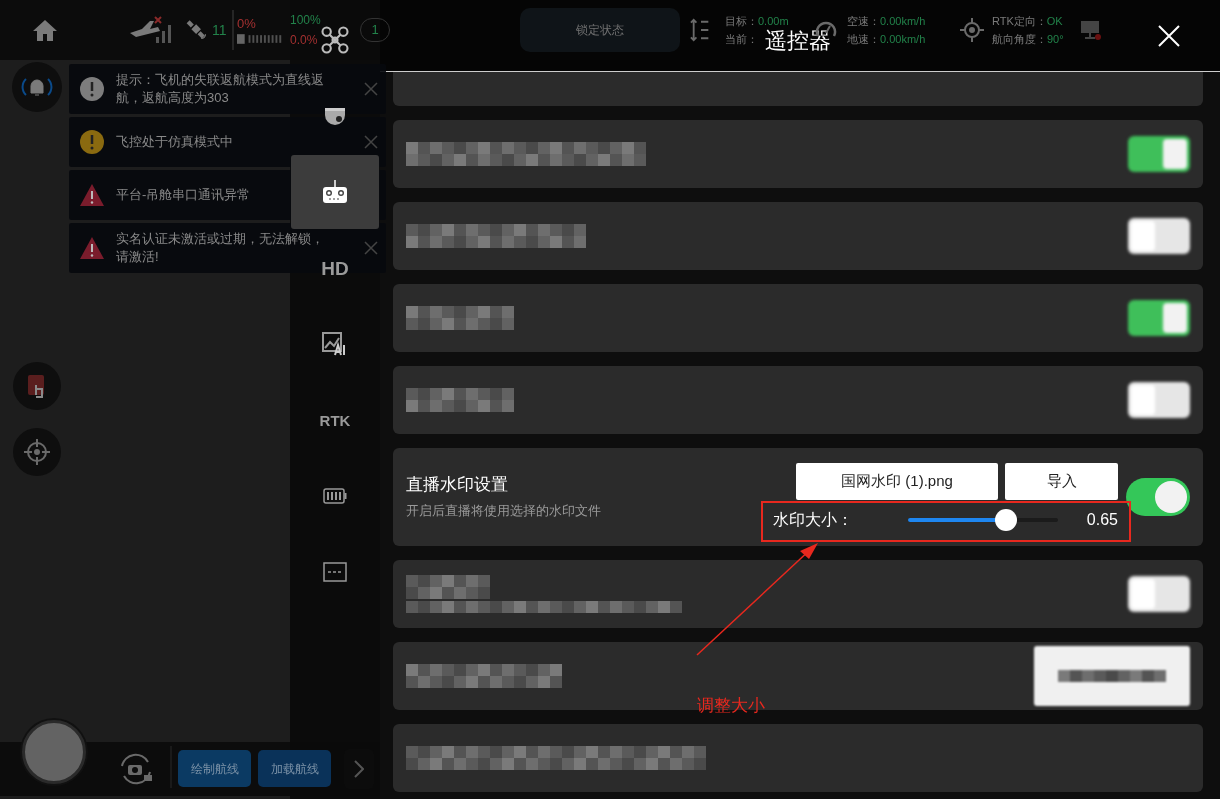 Image resolution: width=1220 pixels, height=799 pixels. I want to click on slider-value: 0.65, so click(1102, 519).